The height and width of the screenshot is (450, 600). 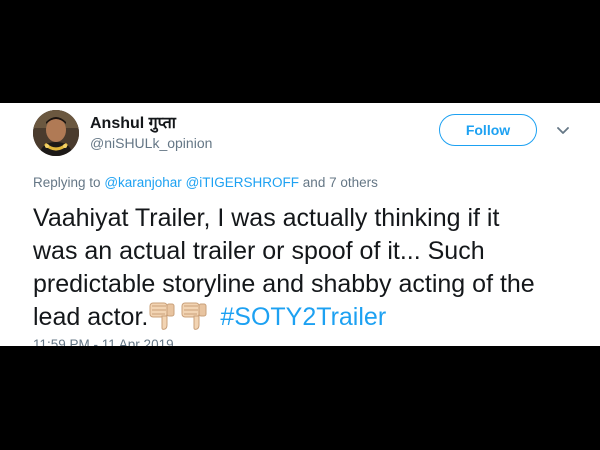 What do you see at coordinates (242, 182) in the screenshot?
I see `mention-link: @iTIGERSHROFF` at bounding box center [242, 182].